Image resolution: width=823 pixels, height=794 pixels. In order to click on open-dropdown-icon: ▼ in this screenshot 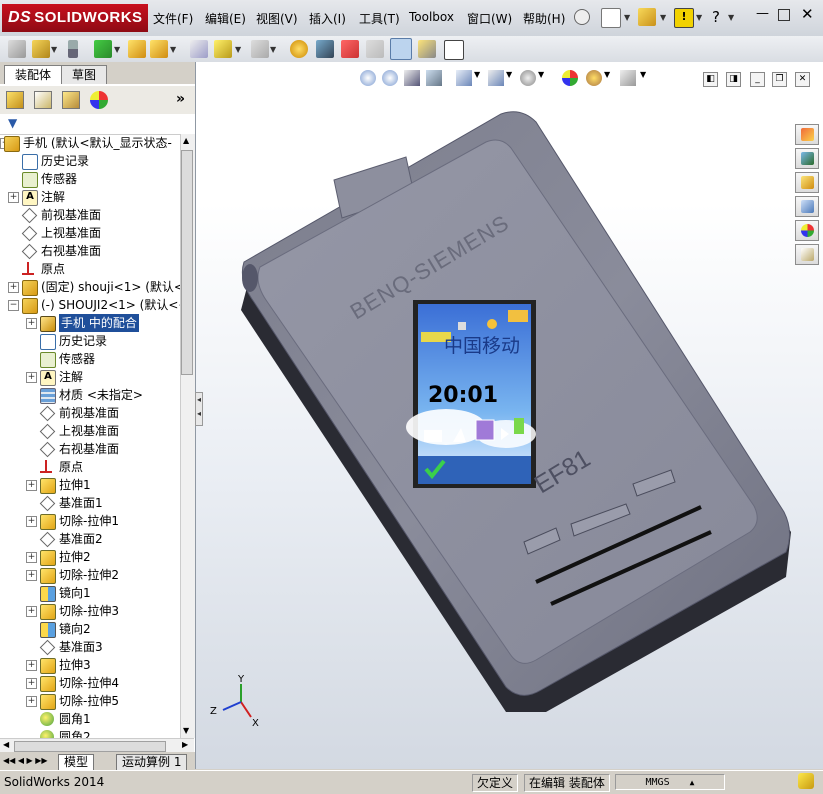, I will do `click(663, 17)`.